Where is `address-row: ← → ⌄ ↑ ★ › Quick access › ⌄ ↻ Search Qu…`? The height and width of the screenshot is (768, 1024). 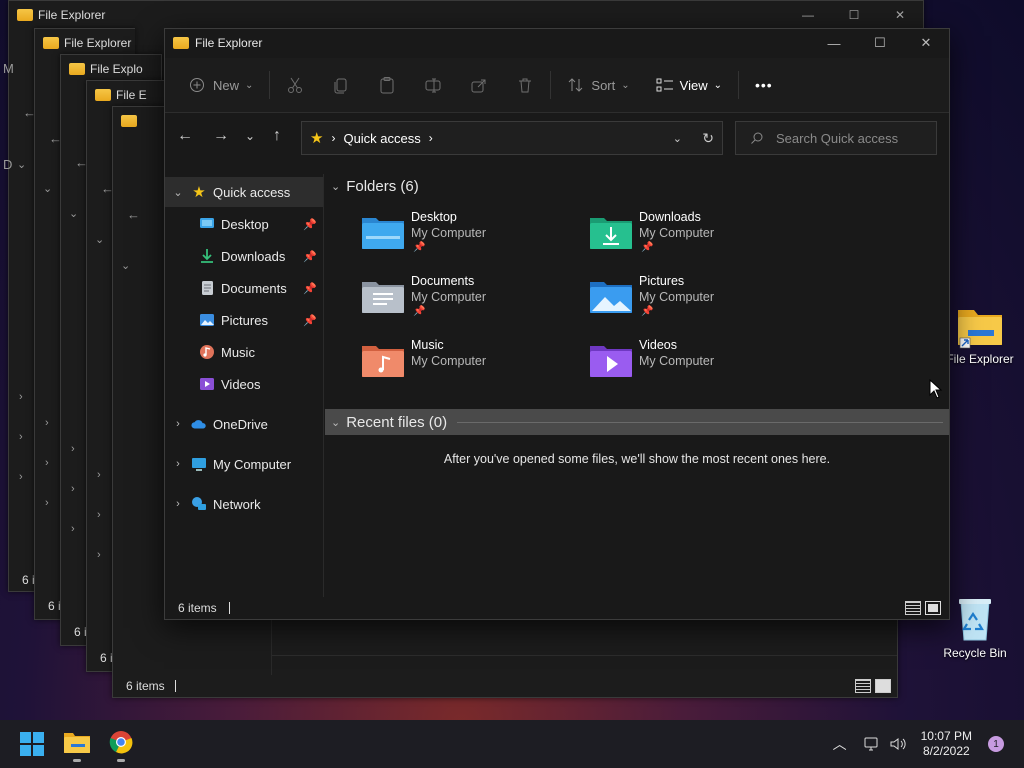 address-row: ← → ⌄ ↑ ★ › Quick access › ⌄ ↻ Search Qu… is located at coordinates (557, 138).